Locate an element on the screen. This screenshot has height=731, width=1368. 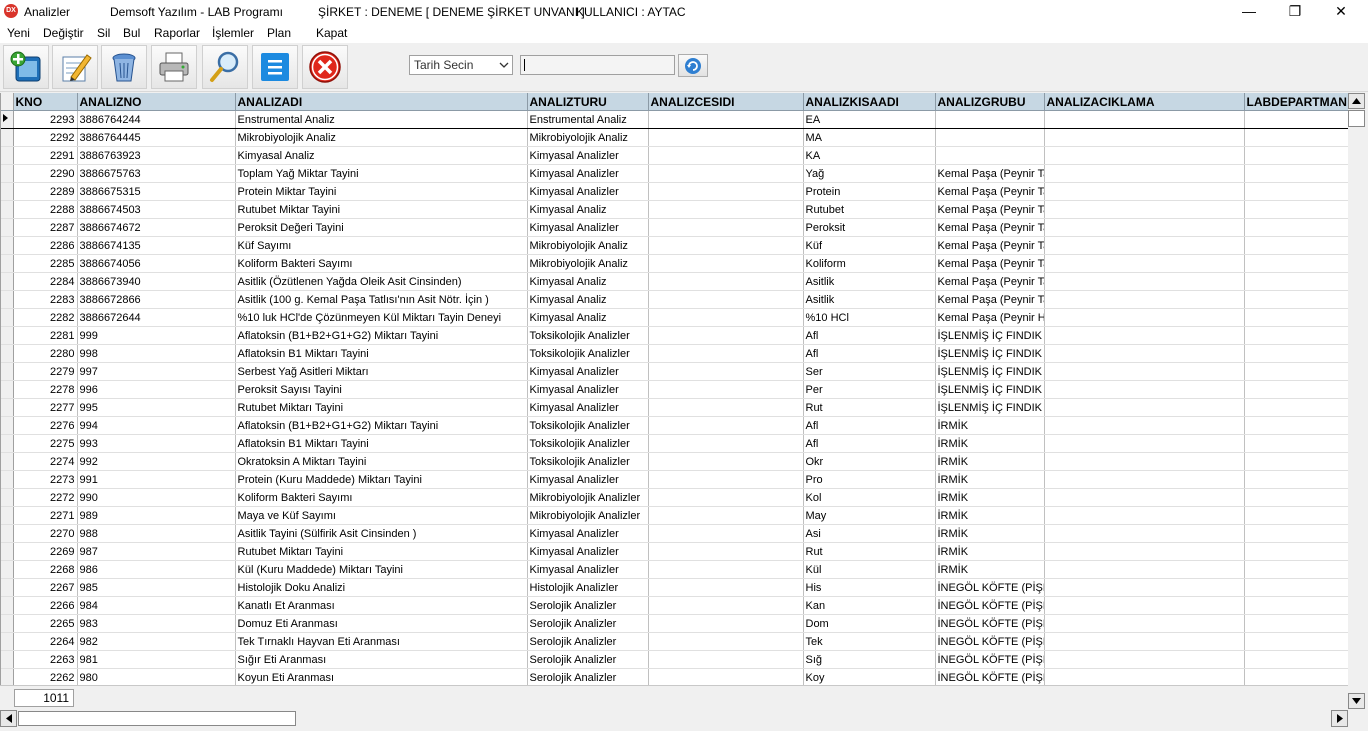
cell-analizturu: Serolojik Analizler is located at coordinates (588, 641).